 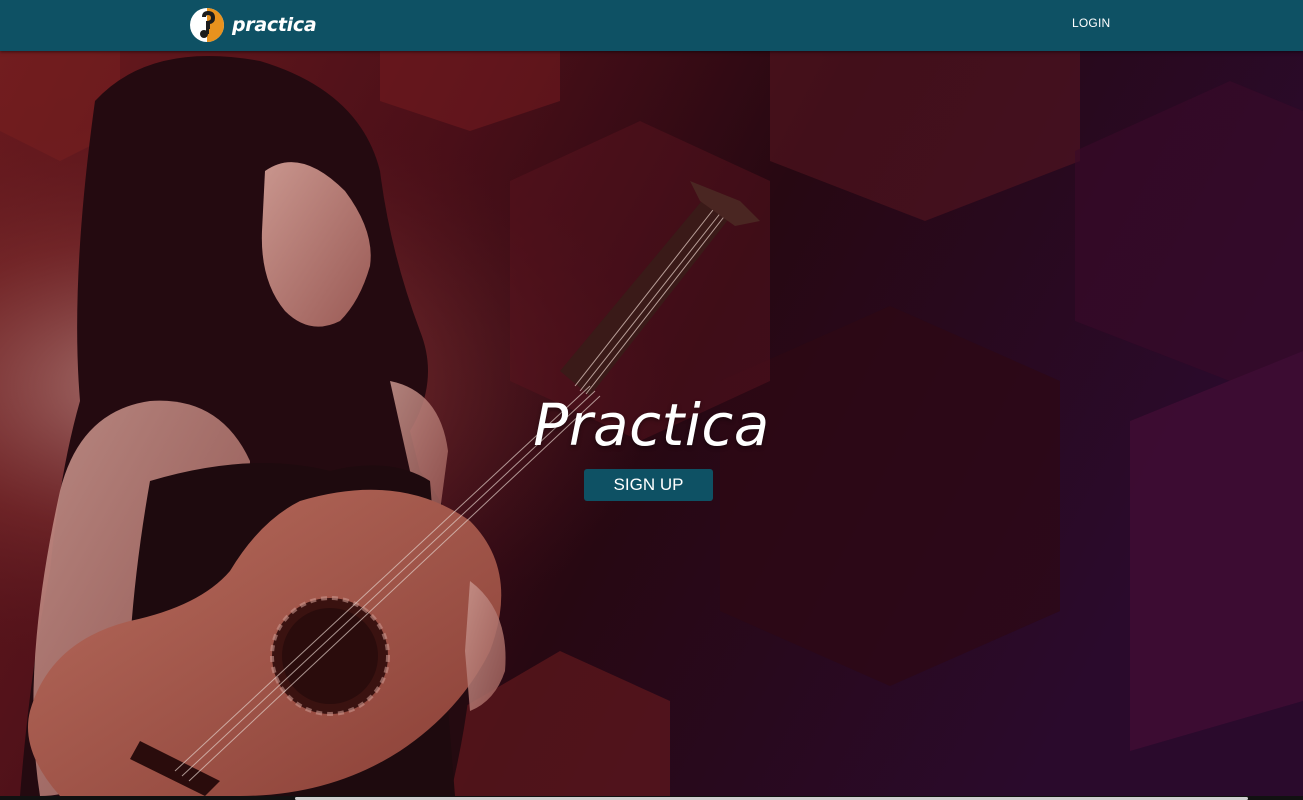 What do you see at coordinates (651, 25) in the screenshot?
I see `top-navbar: practica LOGIN` at bounding box center [651, 25].